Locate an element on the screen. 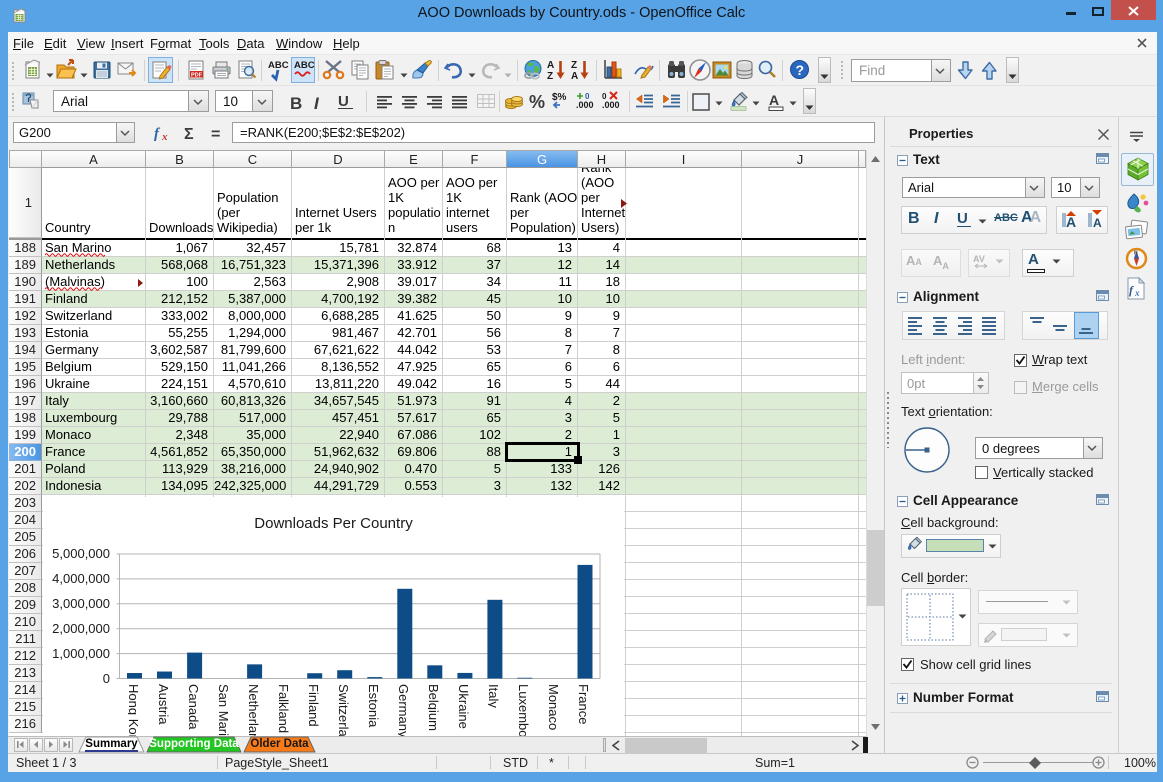  svg-text: N is located at coordinates (1136, 254).